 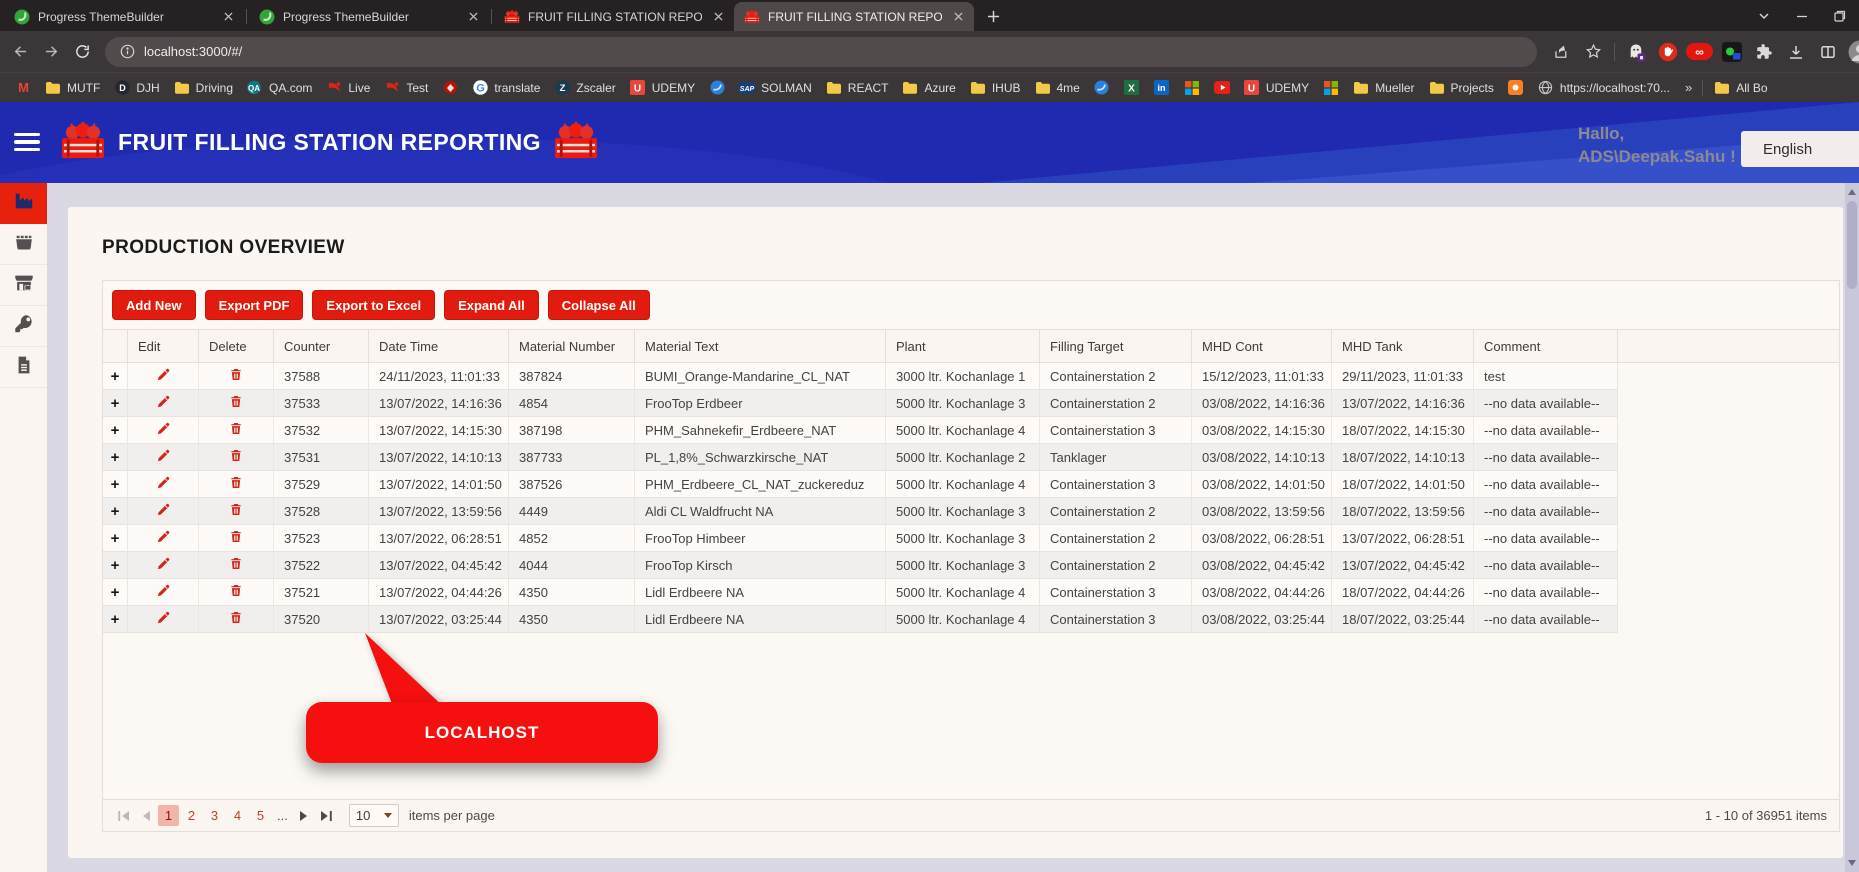 I want to click on sidebar-item-store-lock, so click(x=23, y=285).